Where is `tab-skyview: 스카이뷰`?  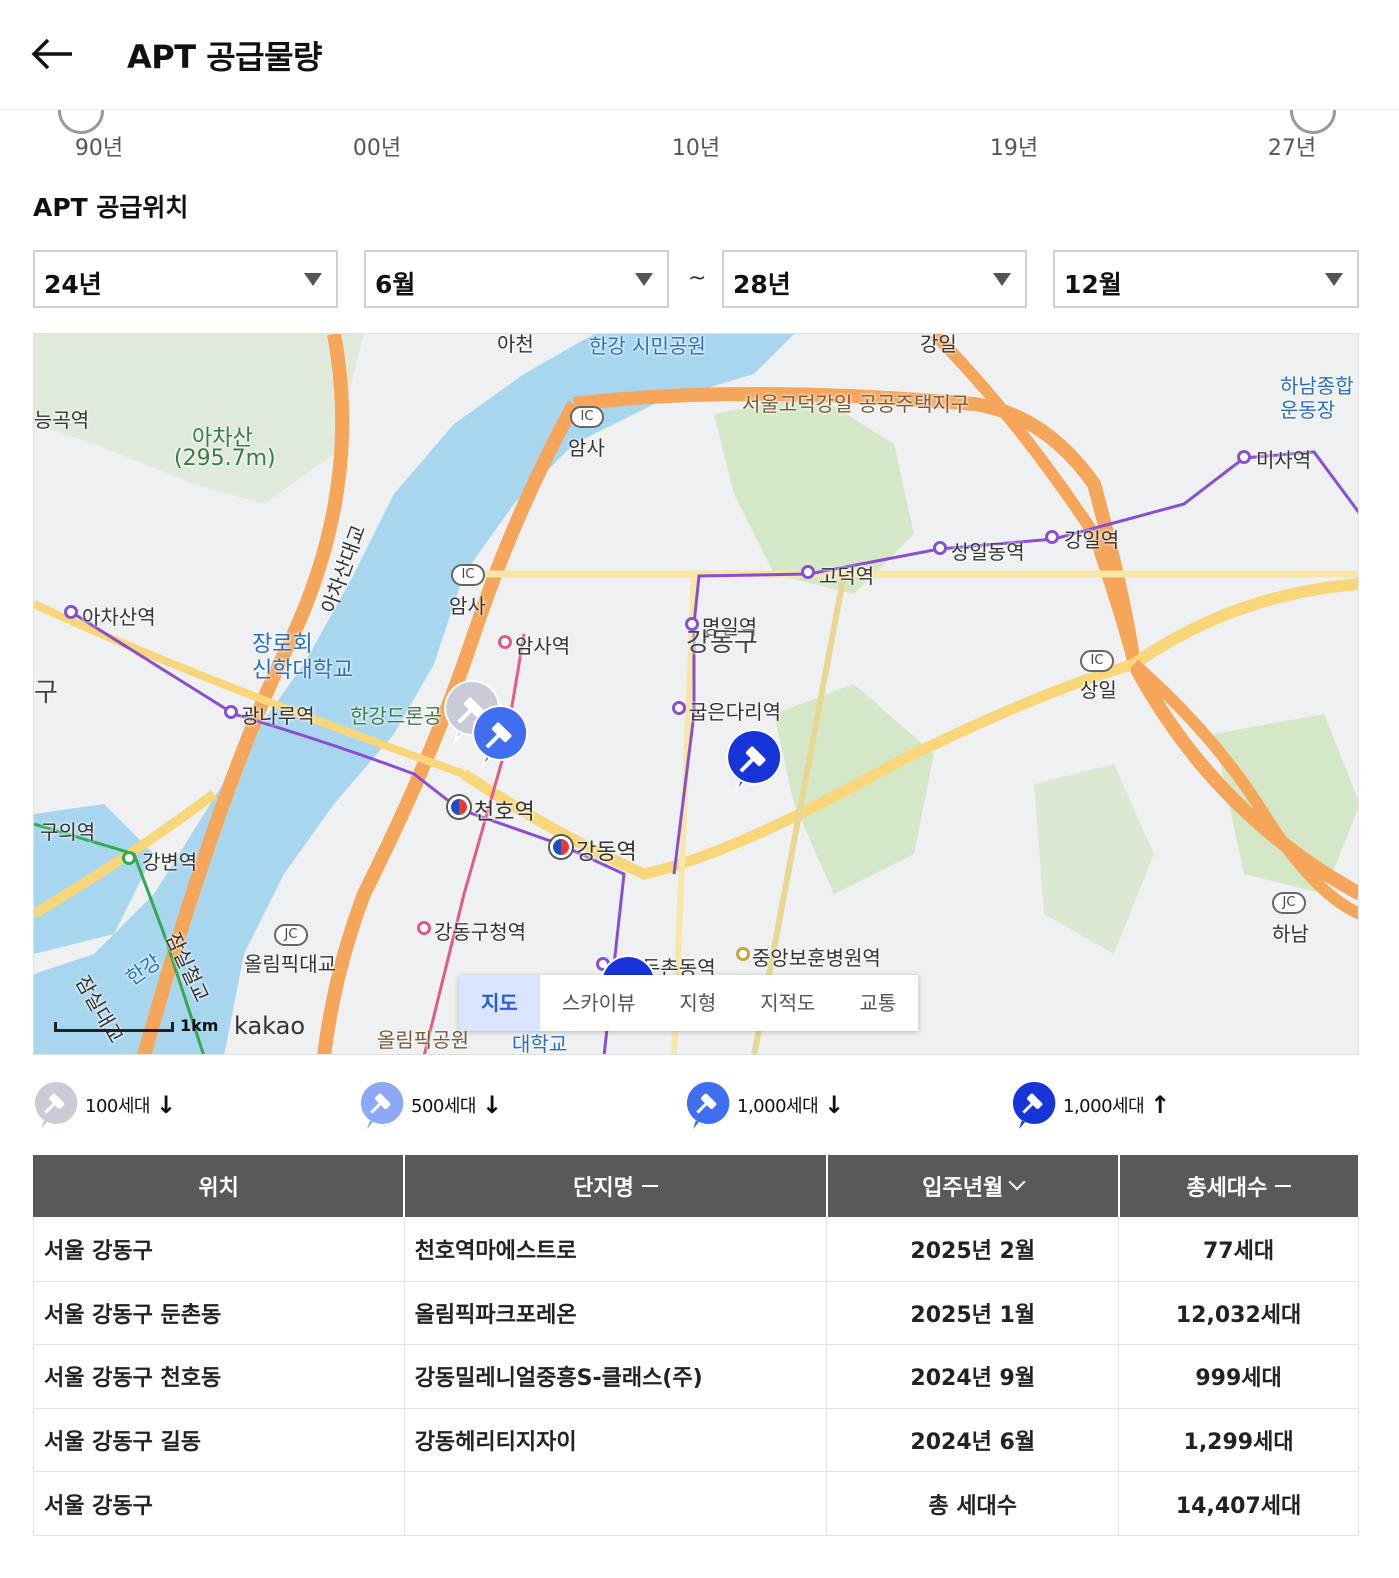 tab-skyview: 스카이뷰 is located at coordinates (599, 1003).